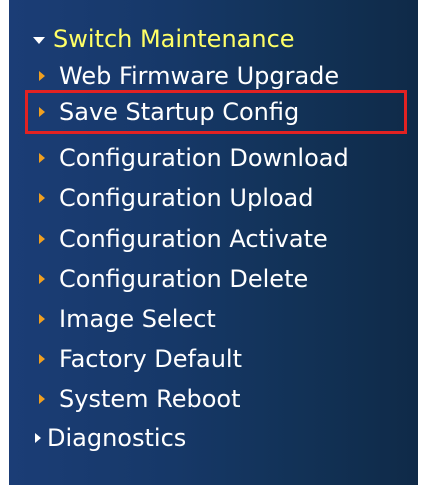 The height and width of the screenshot is (485, 431). What do you see at coordinates (39, 40) in the screenshot?
I see `caret-down-icon` at bounding box center [39, 40].